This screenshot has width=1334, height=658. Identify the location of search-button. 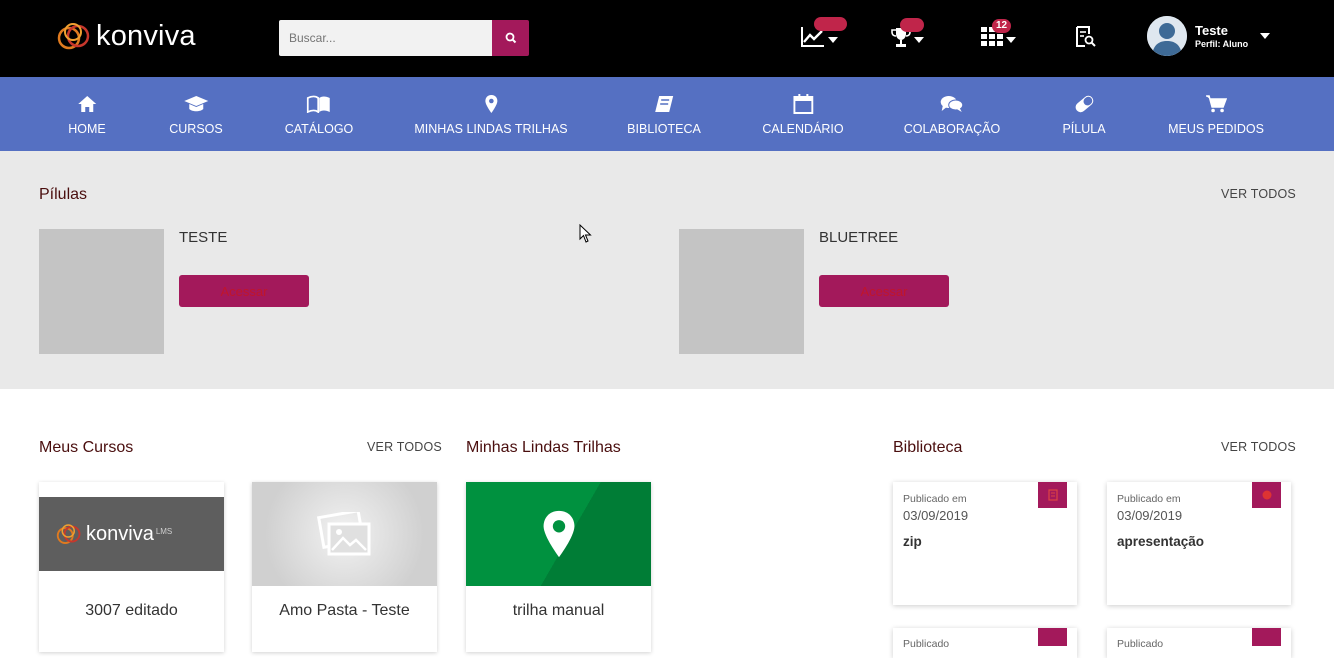
(510, 38).